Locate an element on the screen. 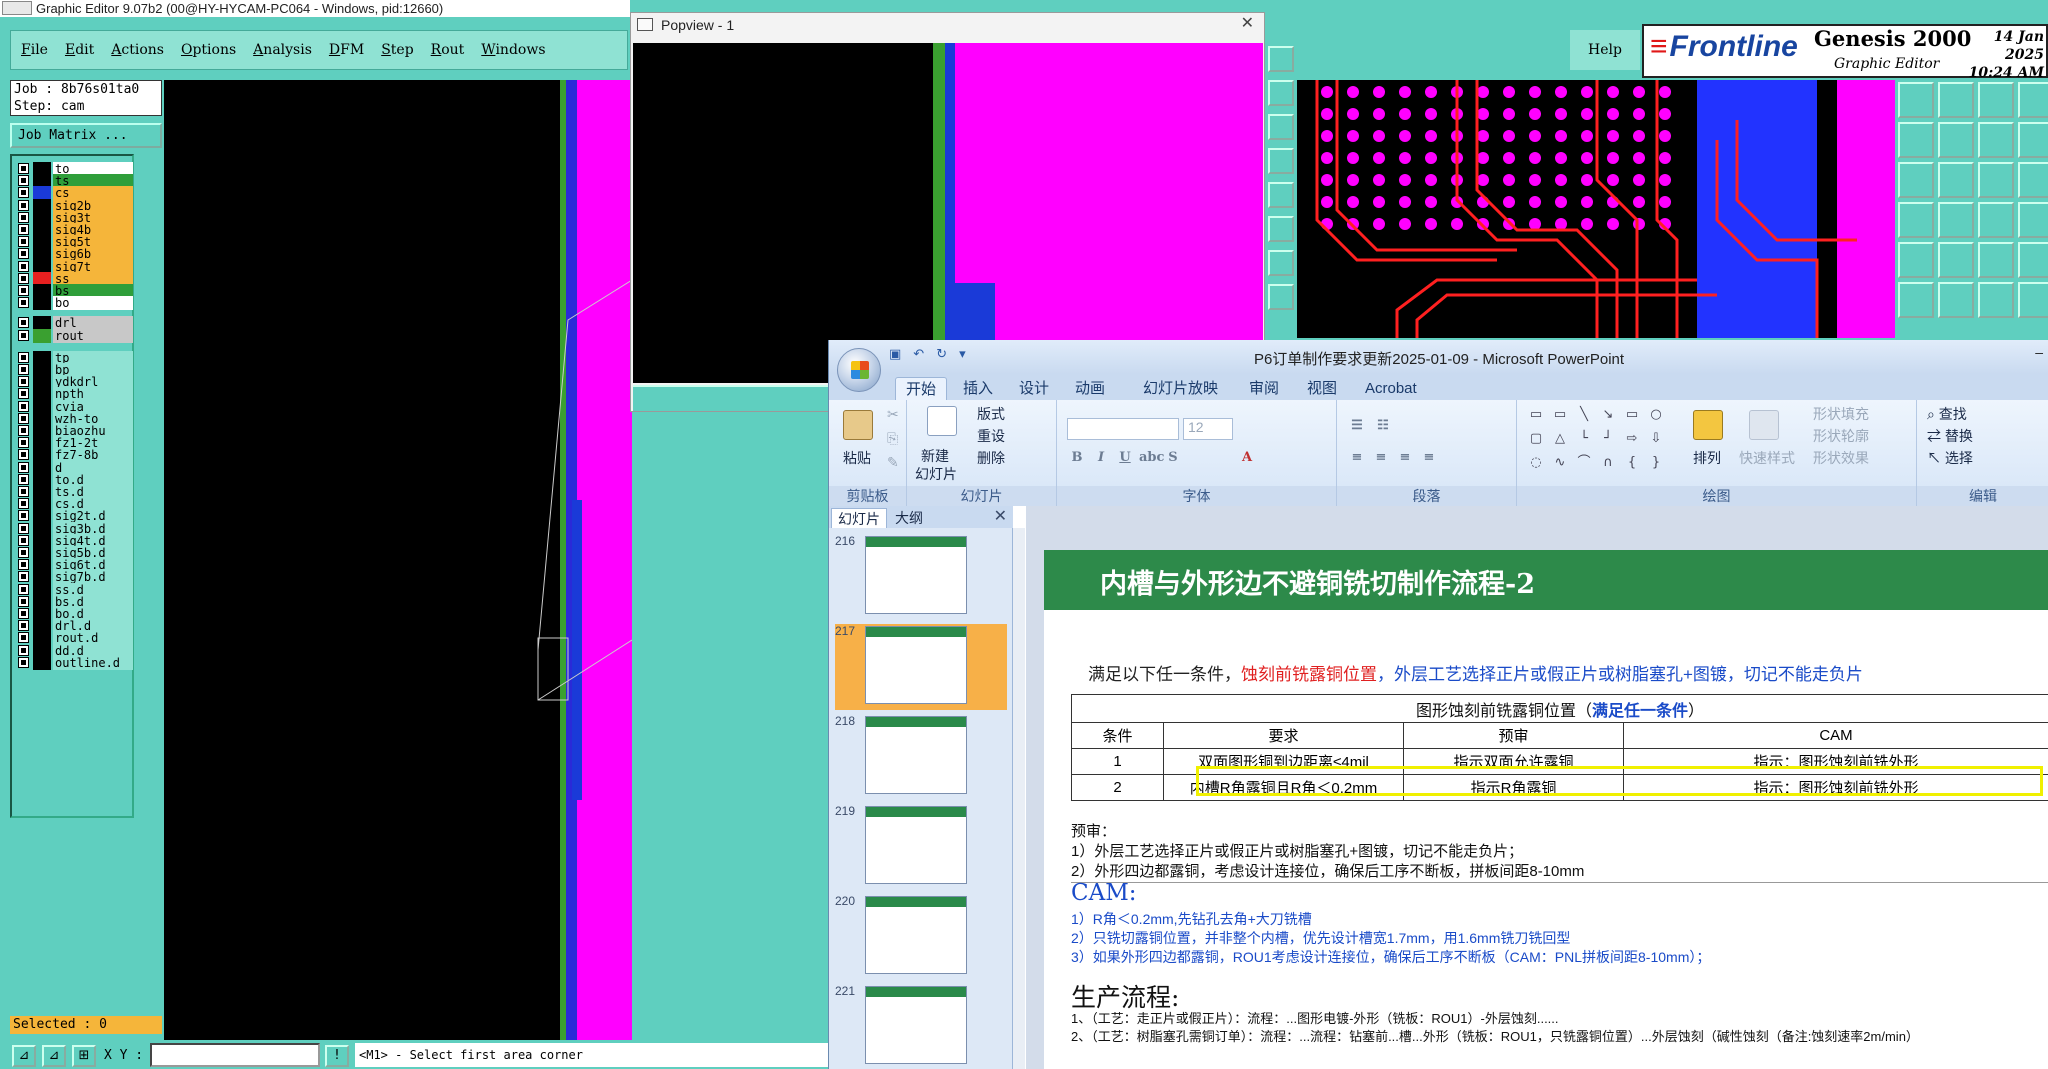  tab-view: 视图 is located at coordinates (1322, 388).